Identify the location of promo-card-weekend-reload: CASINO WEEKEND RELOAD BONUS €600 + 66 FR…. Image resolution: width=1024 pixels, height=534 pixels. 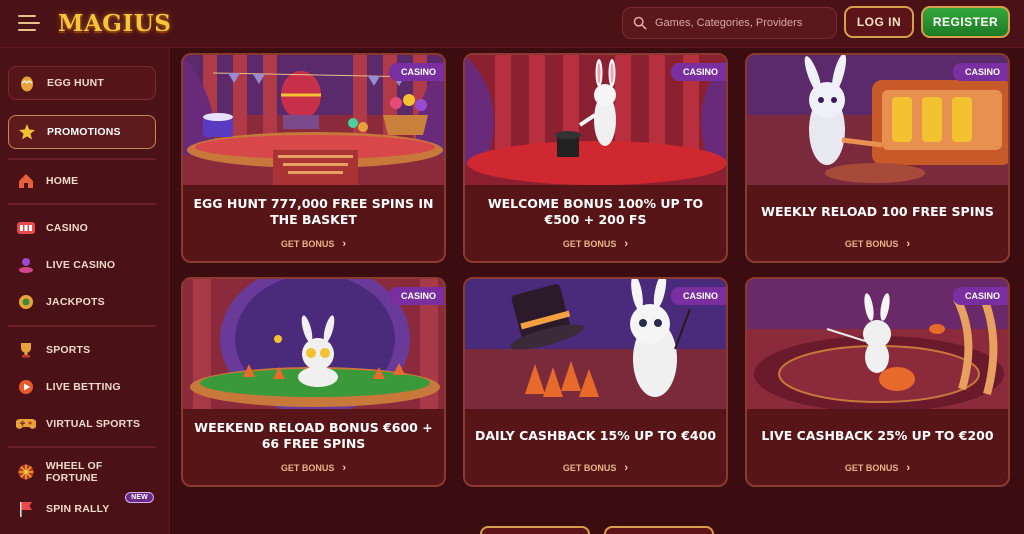
(313, 382).